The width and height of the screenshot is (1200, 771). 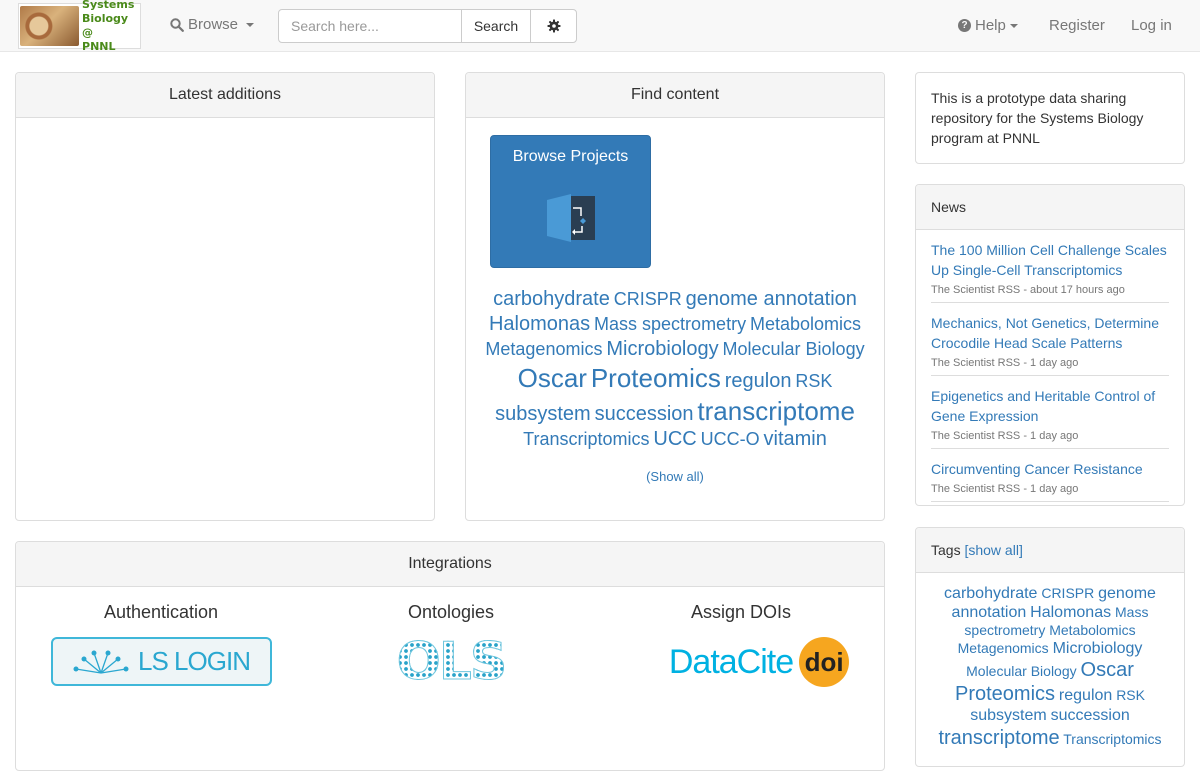 What do you see at coordinates (1008, 715) in the screenshot?
I see `sidebar-tag-link: subsystem` at bounding box center [1008, 715].